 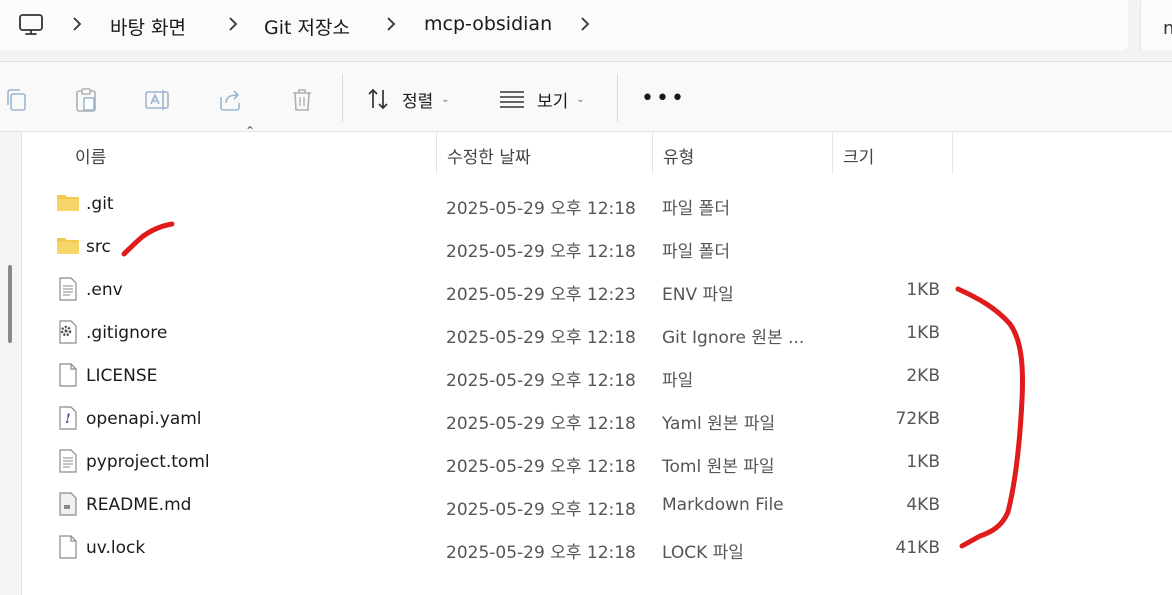 What do you see at coordinates (68, 332) in the screenshot?
I see `settings-file-icon` at bounding box center [68, 332].